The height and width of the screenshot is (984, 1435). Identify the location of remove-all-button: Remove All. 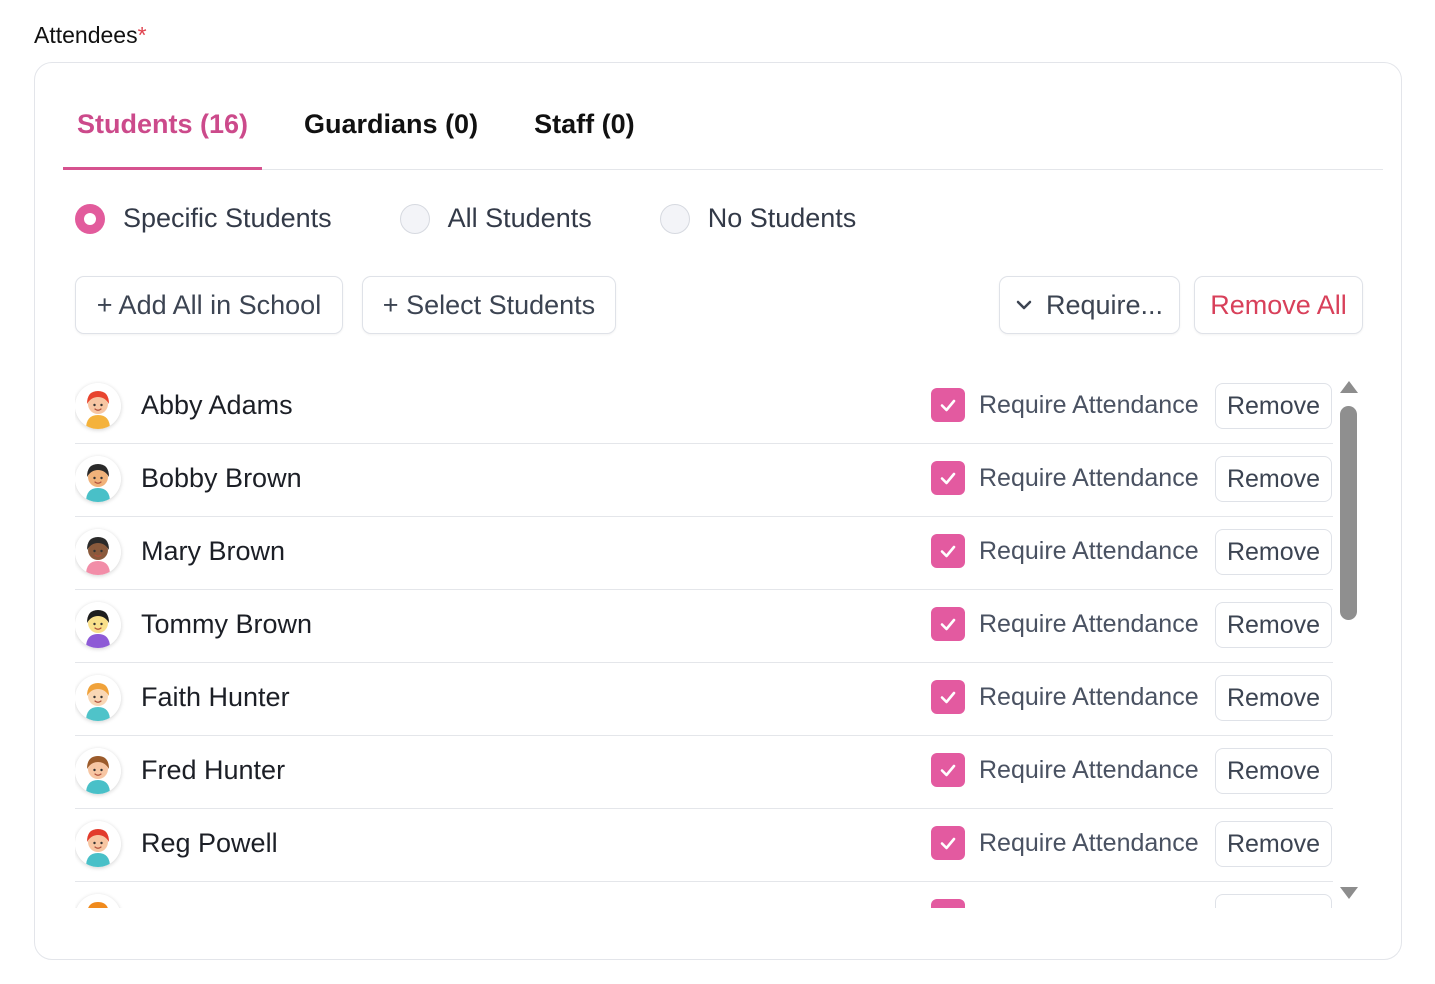
(1278, 305).